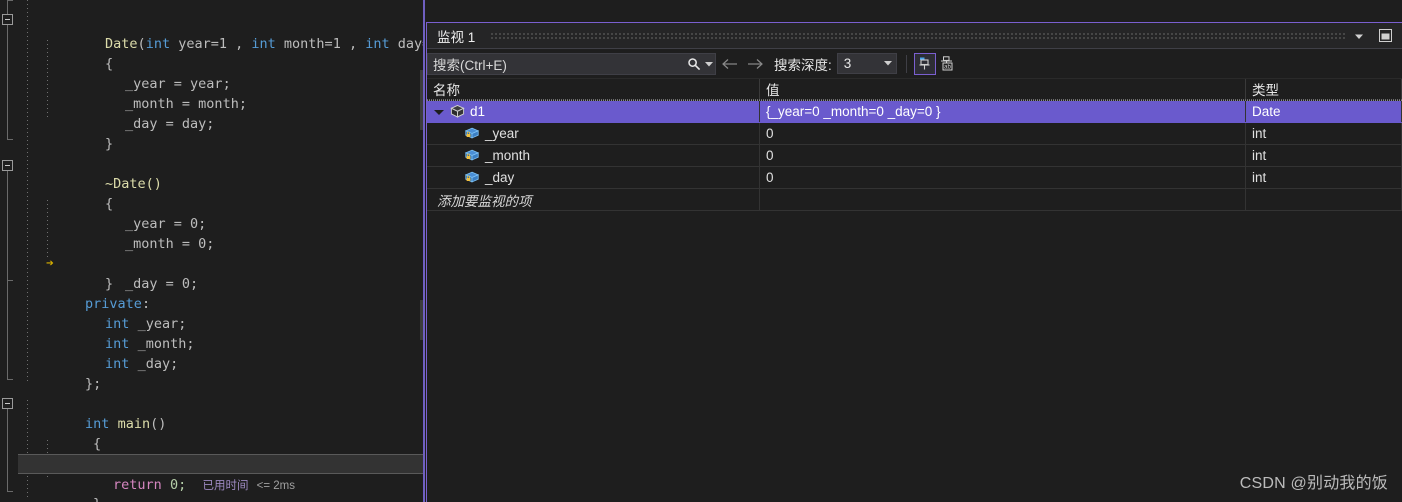 The image size is (1402, 502). What do you see at coordinates (593, 177) in the screenshot?
I see `watch-row-name-cell: _day` at bounding box center [593, 177].